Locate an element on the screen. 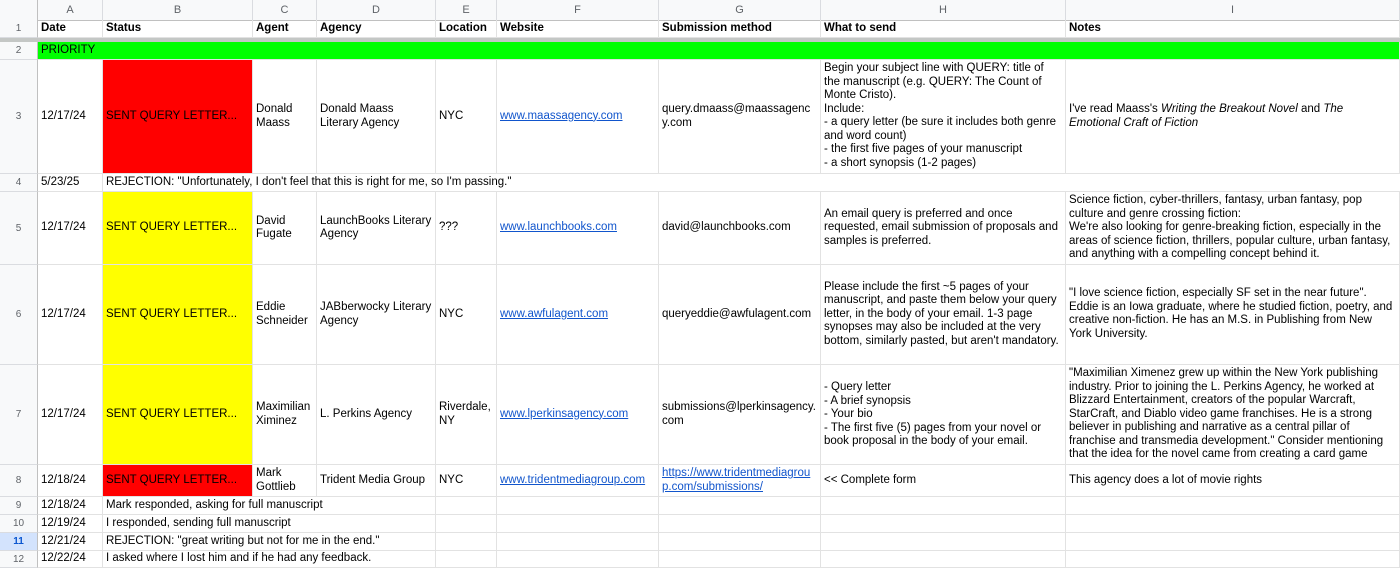 This screenshot has height=568, width=1400. submission-cell: submissions@lperkinsagency.com is located at coordinates (740, 415).